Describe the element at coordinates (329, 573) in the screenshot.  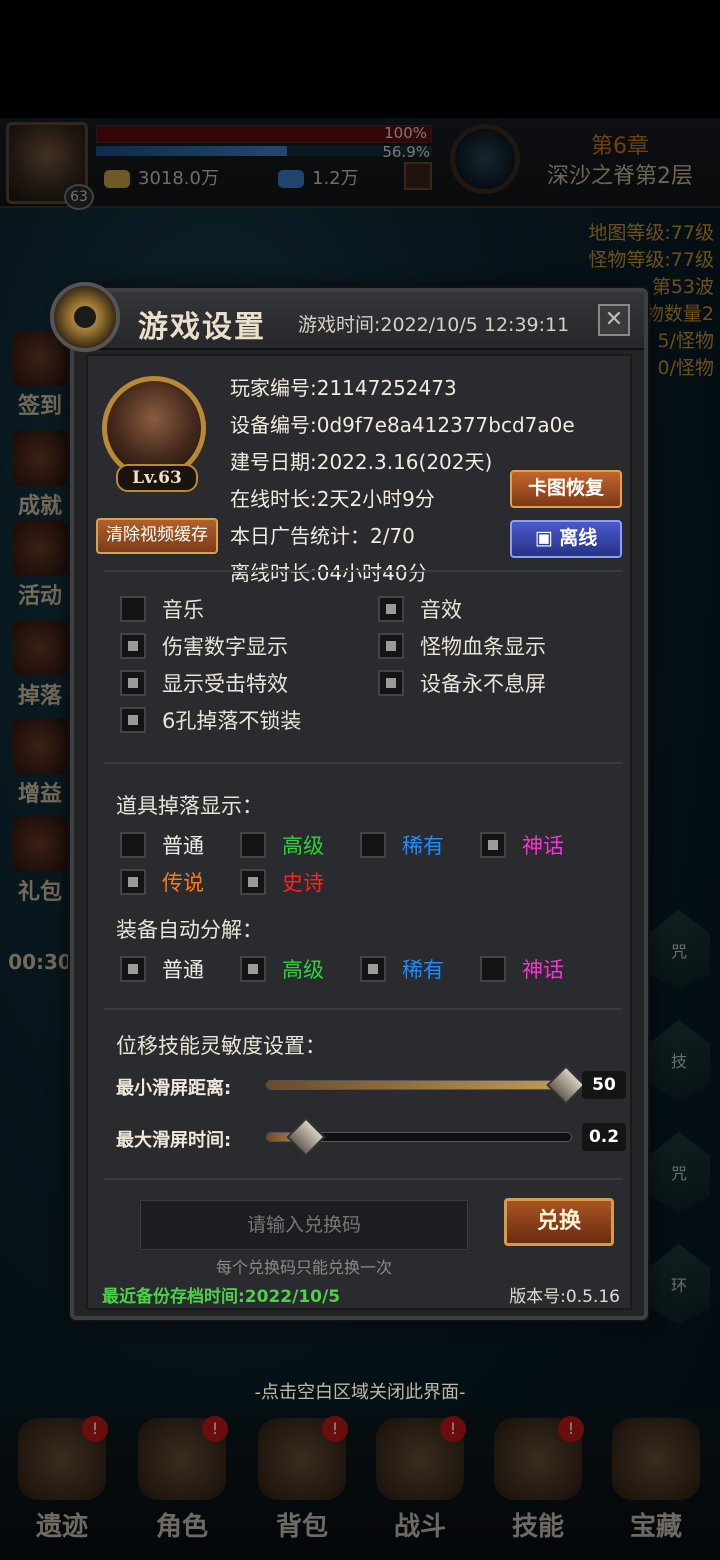
I see `offline-time: 离线时长:04小时40分` at that location.